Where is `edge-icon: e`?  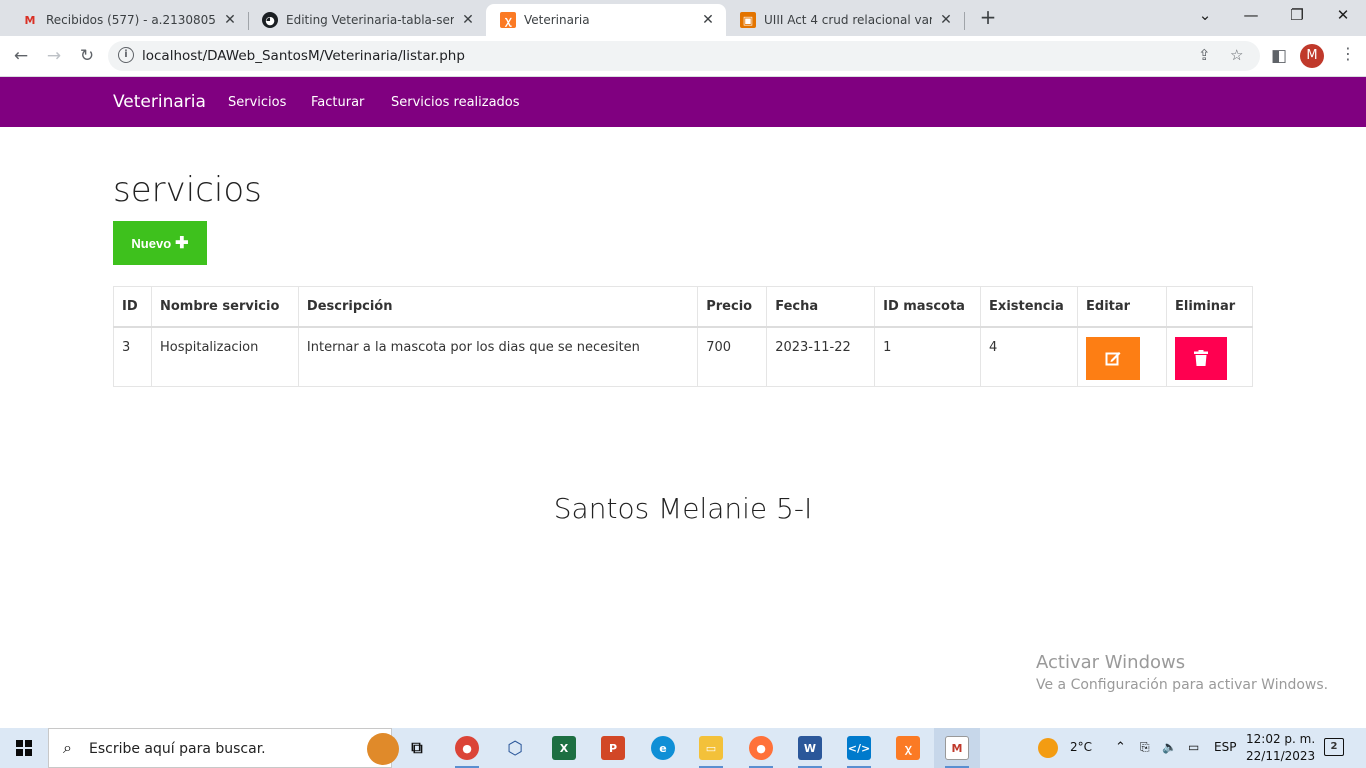 edge-icon: e is located at coordinates (663, 748).